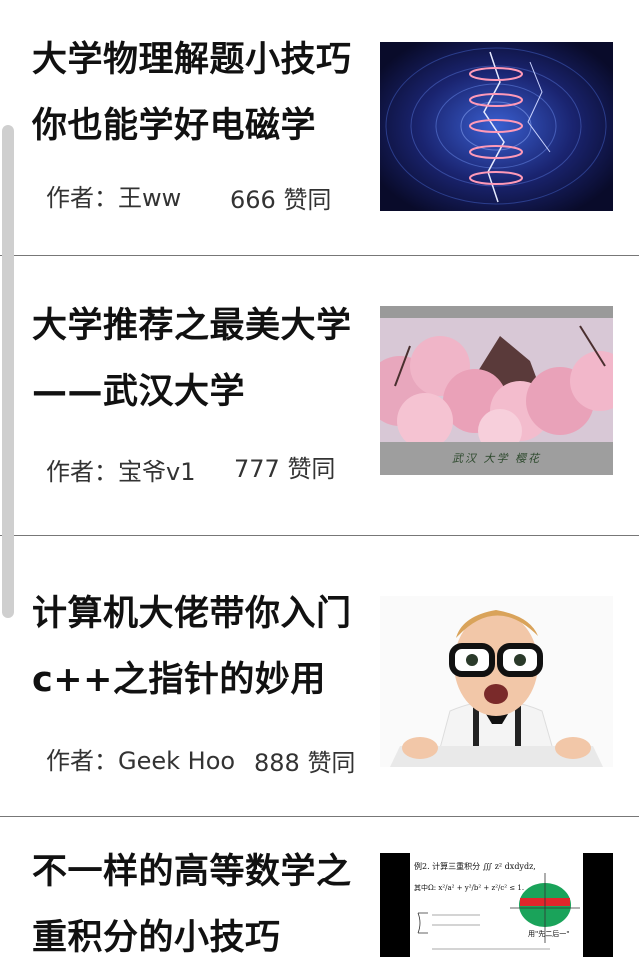  I want to click on article-title: 大学物理解题小技巧 你也能学好电磁学, so click(204, 93).